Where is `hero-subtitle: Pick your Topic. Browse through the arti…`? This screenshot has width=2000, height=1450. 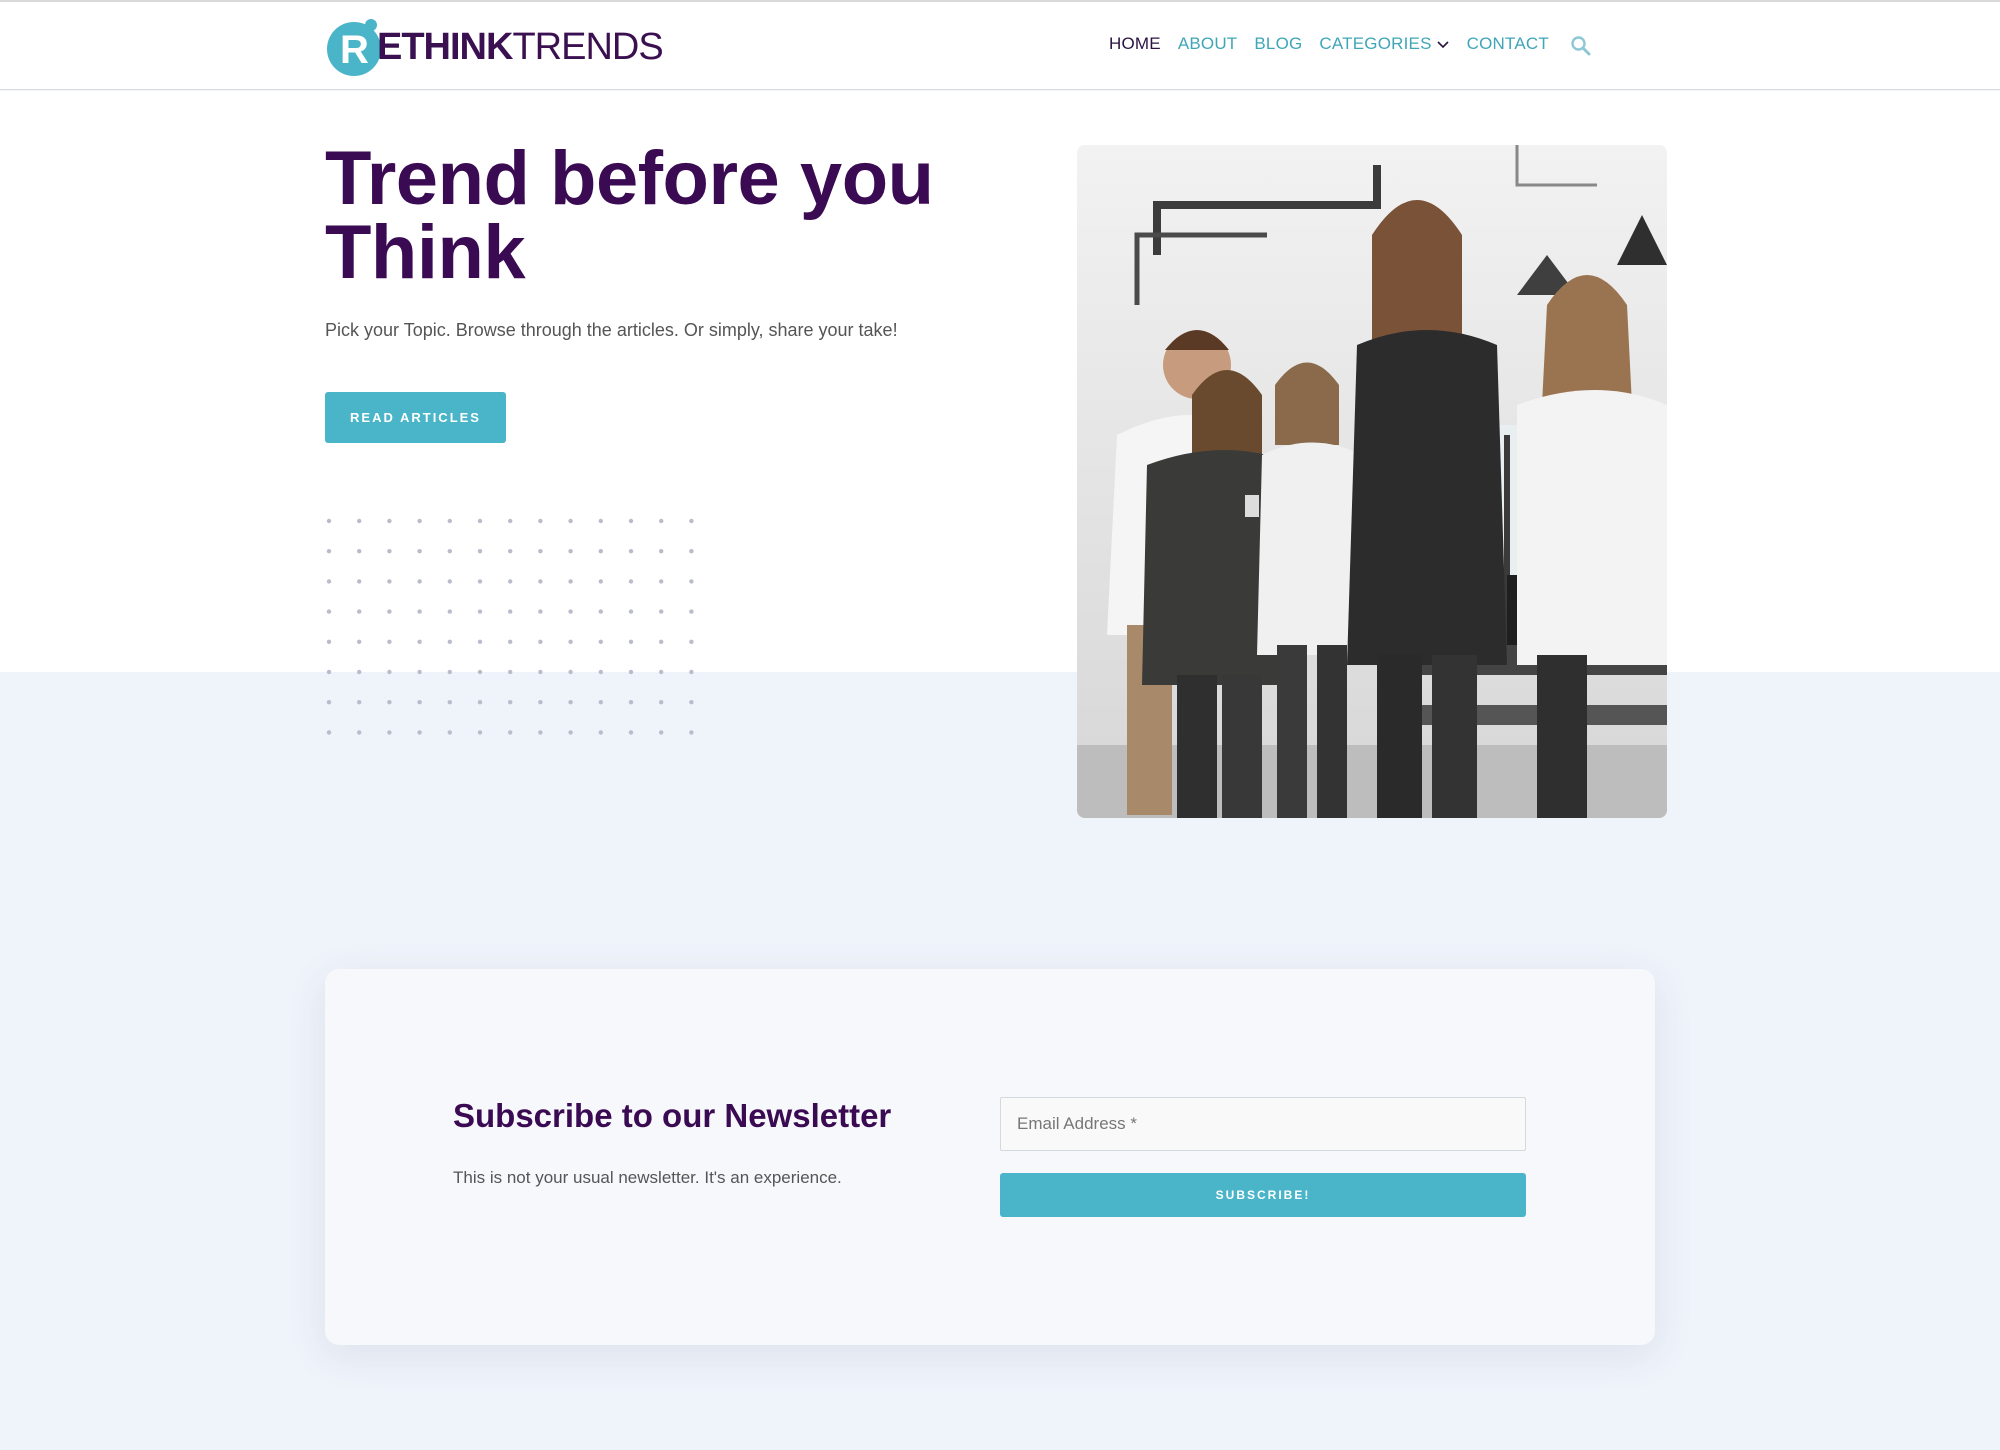 hero-subtitle: Pick your Topic. Browse through the arti… is located at coordinates (611, 330).